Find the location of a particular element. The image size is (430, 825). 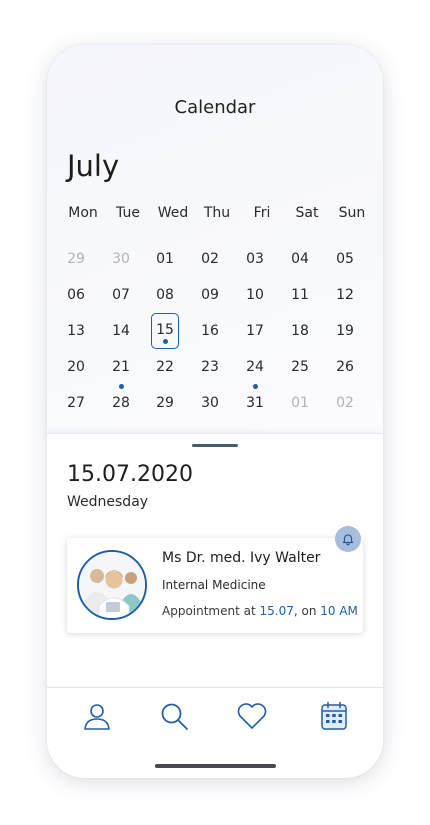

calendar-day: 09 is located at coordinates (210, 295).